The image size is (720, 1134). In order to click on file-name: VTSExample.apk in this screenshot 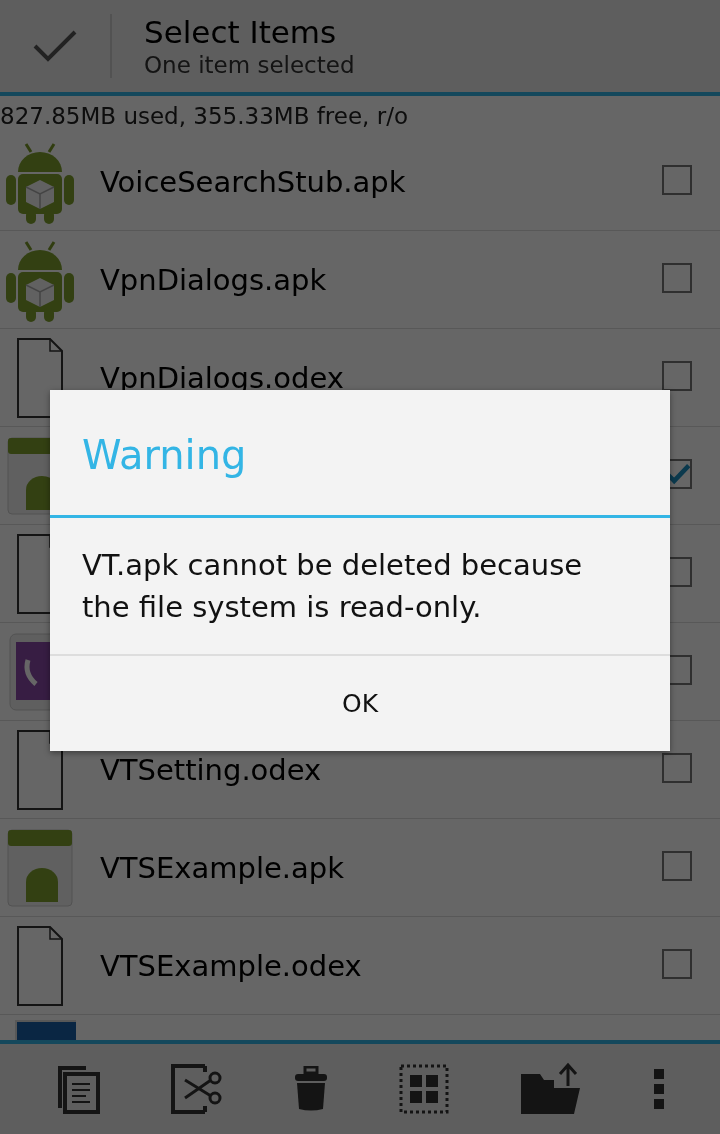, I will do `click(222, 867)`.